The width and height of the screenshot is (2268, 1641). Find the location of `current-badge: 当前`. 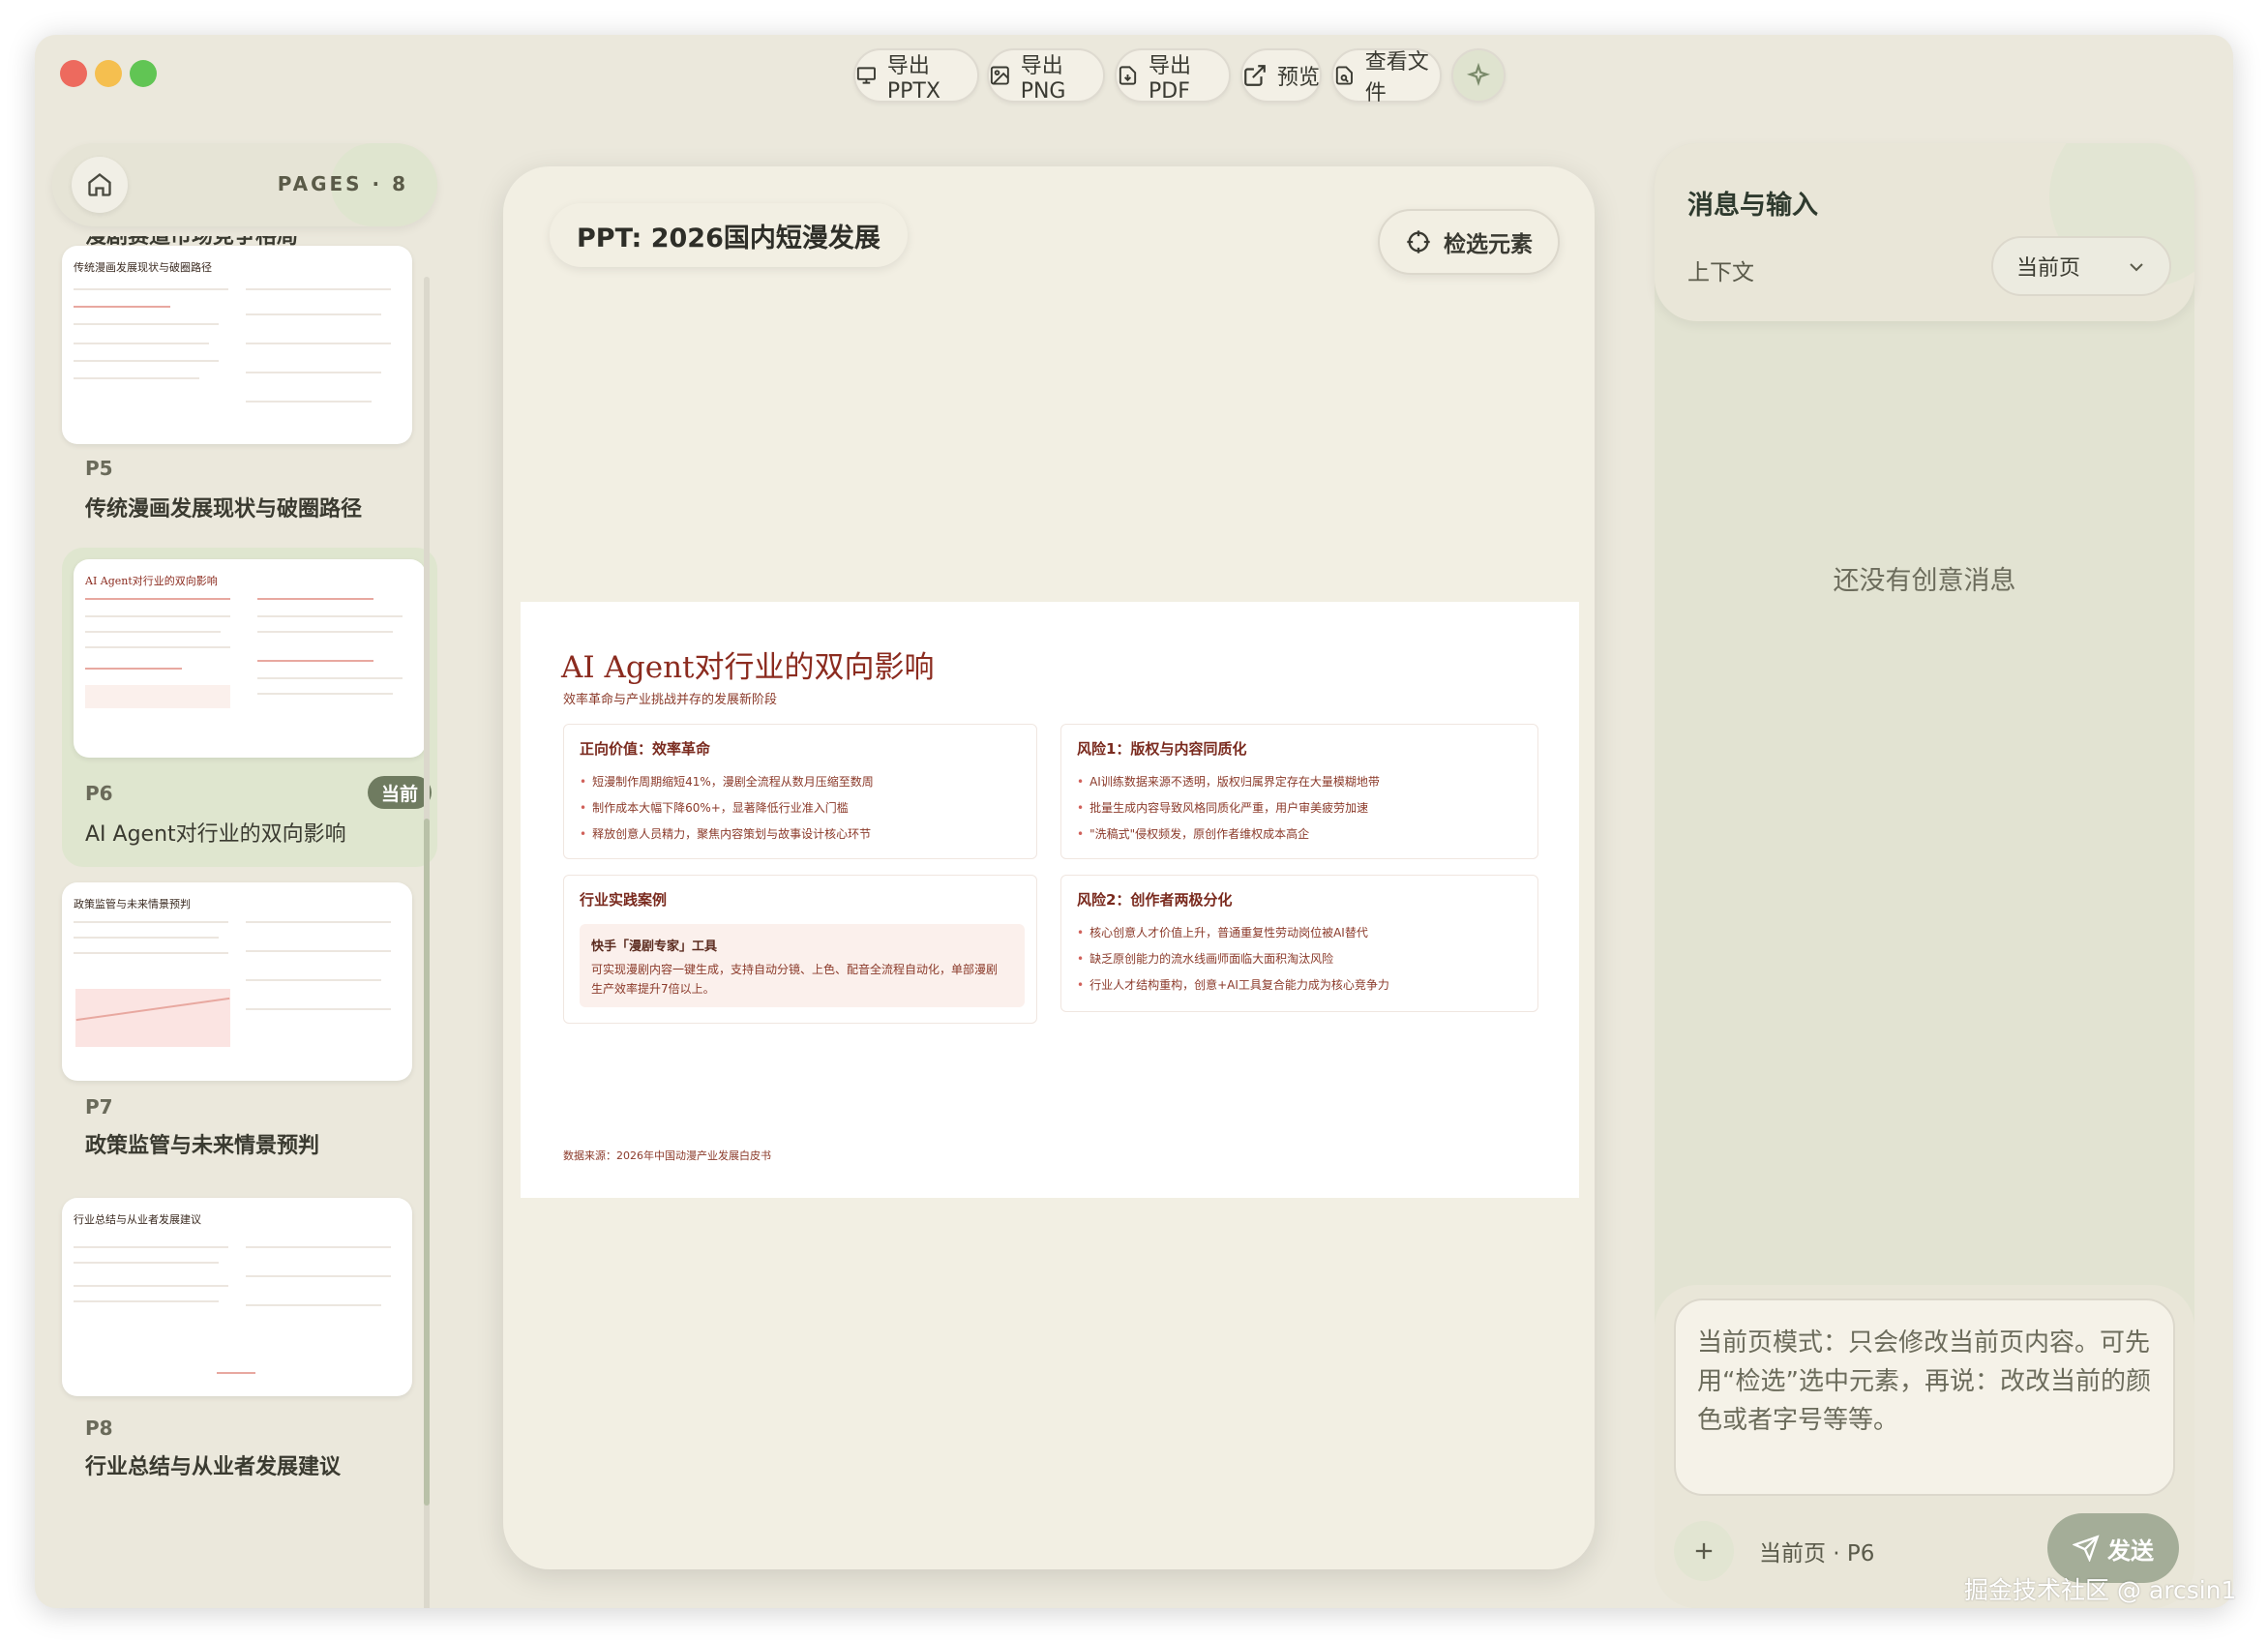

current-badge: 当前 is located at coordinates (399, 792).